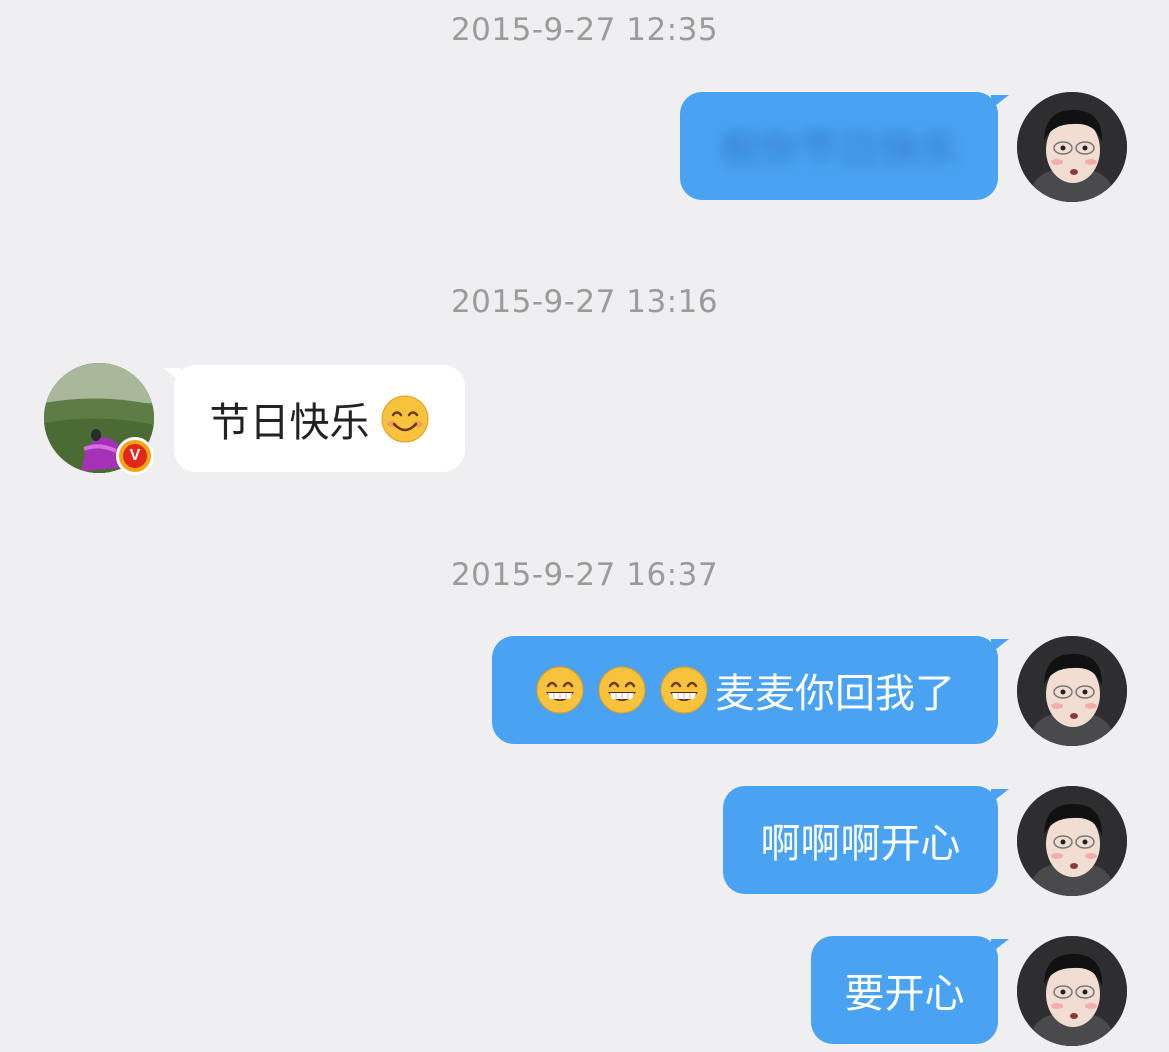 This screenshot has width=1169, height=1052. What do you see at coordinates (904, 994) in the screenshot?
I see `message-text: 要开心` at bounding box center [904, 994].